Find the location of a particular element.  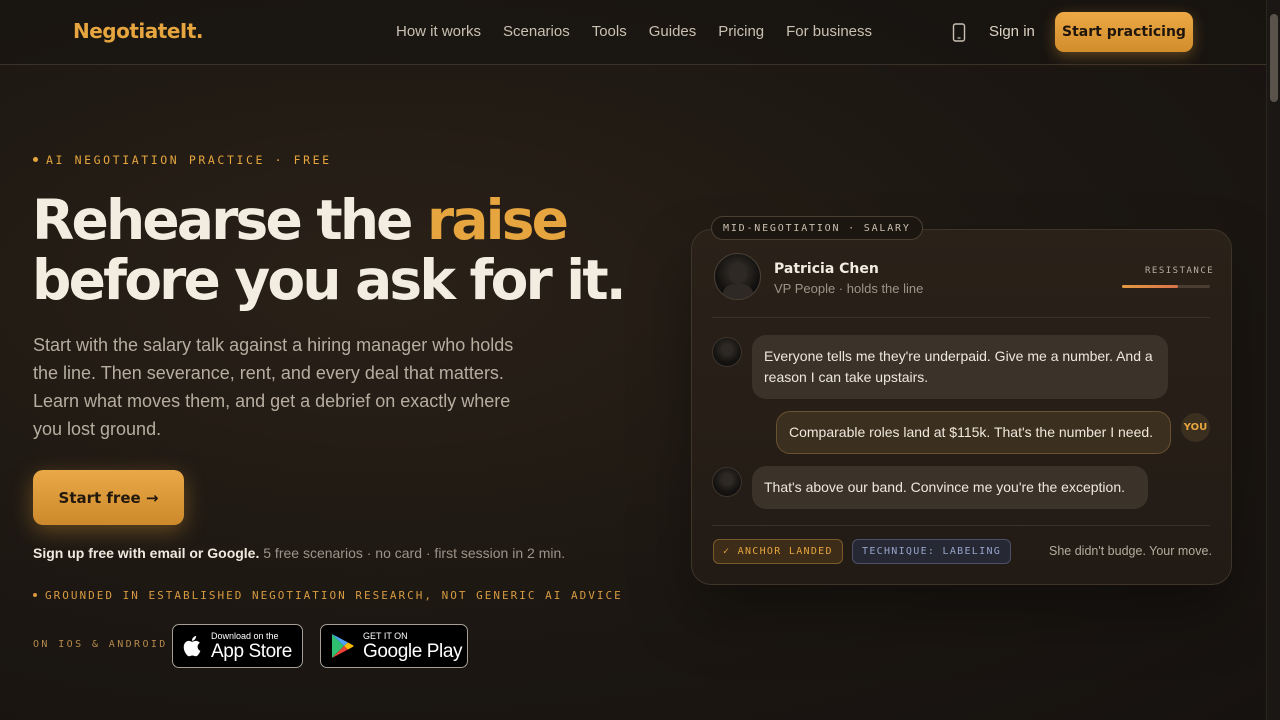

google-play-small-text: GET IT ON is located at coordinates (385, 635).